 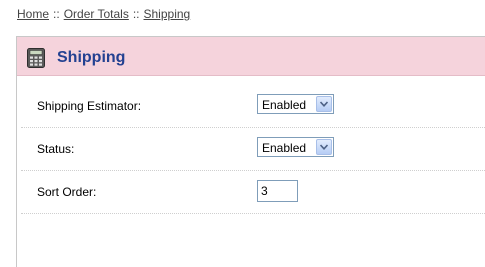 I want to click on status-select: Enabled, so click(x=295, y=147).